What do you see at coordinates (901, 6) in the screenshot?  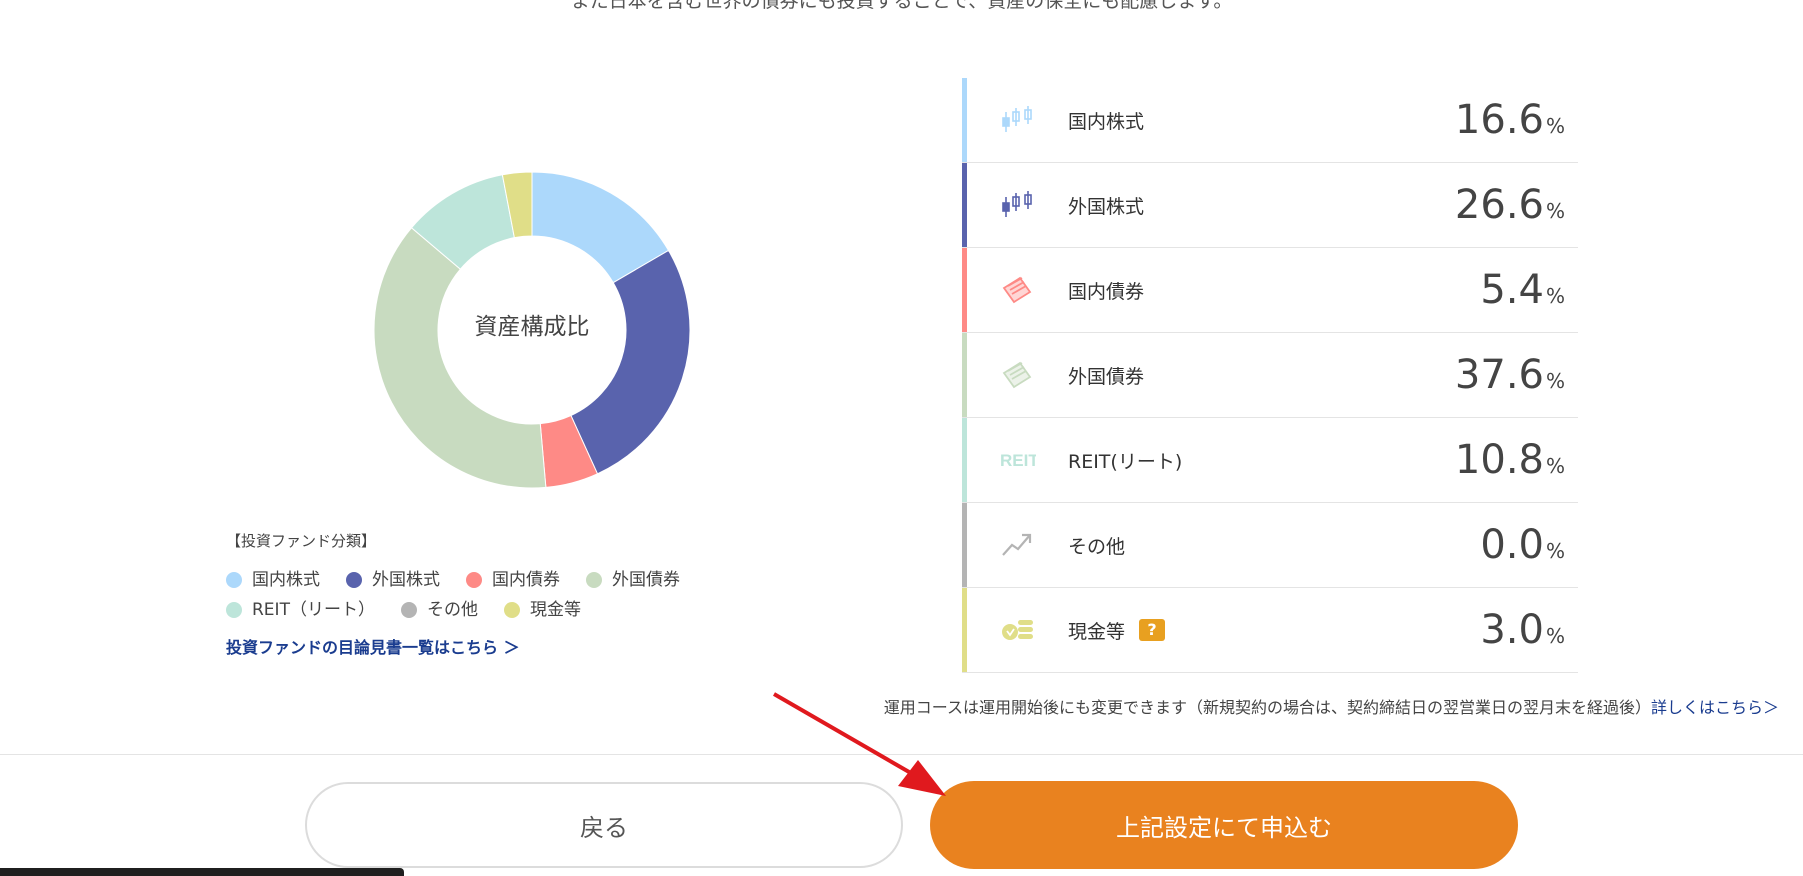 I see `intro-text: また日本を含む世界の債券にも投資することで、資産の保全にも配慮します。` at bounding box center [901, 6].